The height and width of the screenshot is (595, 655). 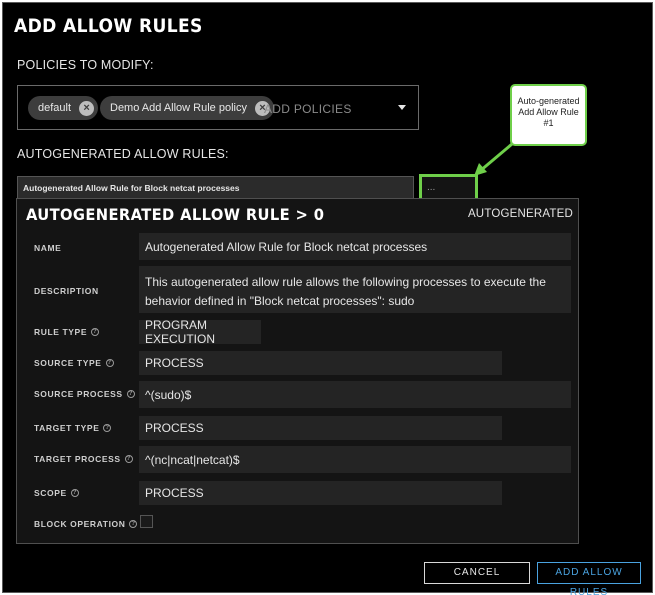 What do you see at coordinates (55, 108) in the screenshot?
I see `policy-chip-label: default` at bounding box center [55, 108].